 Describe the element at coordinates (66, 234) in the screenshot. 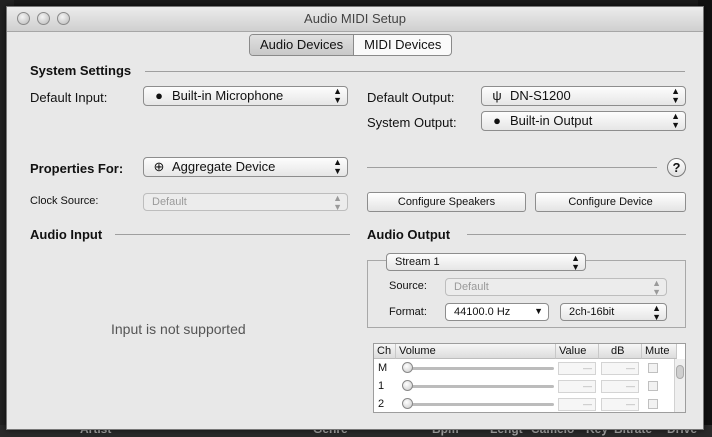

I see `audio-input-heading: Audio Input` at that location.